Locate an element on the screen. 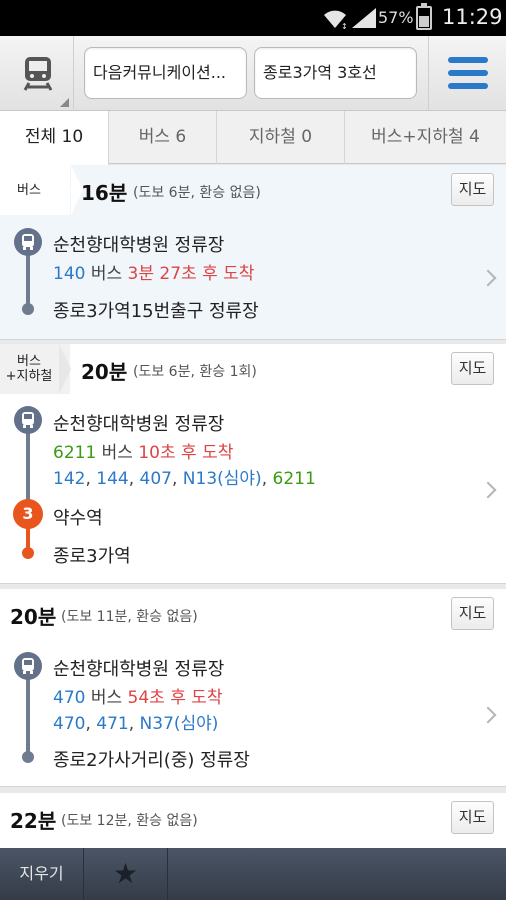  bus-info: 6211 버스 10초 후 도착 is located at coordinates (143, 450).